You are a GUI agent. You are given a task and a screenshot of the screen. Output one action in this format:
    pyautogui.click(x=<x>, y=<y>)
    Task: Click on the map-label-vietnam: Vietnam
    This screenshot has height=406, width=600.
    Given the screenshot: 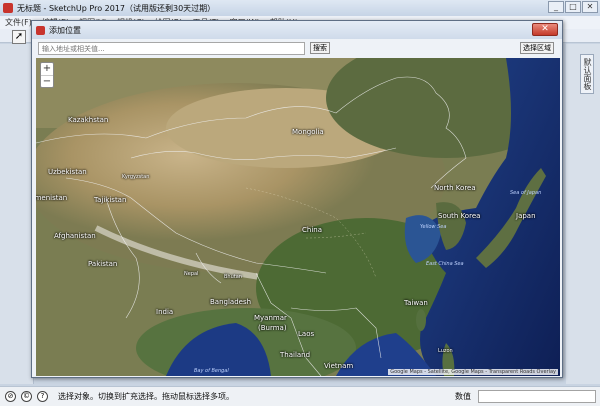 What is the action you would take?
    pyautogui.click(x=339, y=366)
    